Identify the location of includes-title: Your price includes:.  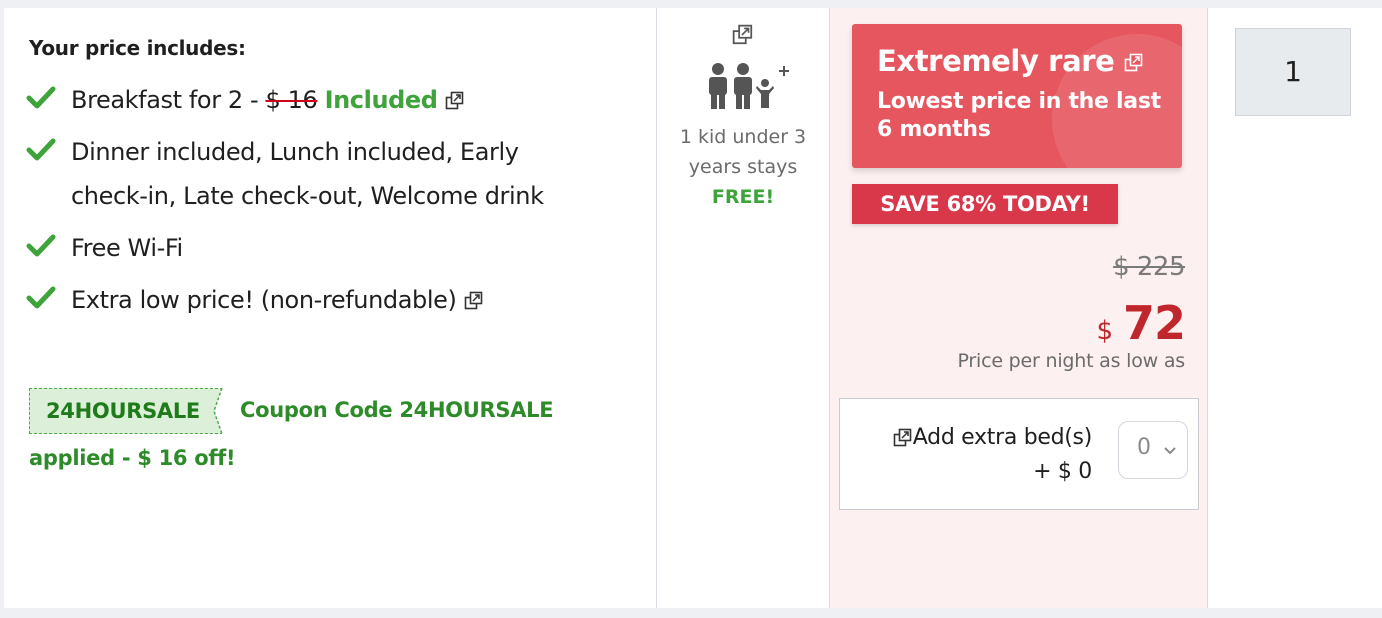
(137, 48).